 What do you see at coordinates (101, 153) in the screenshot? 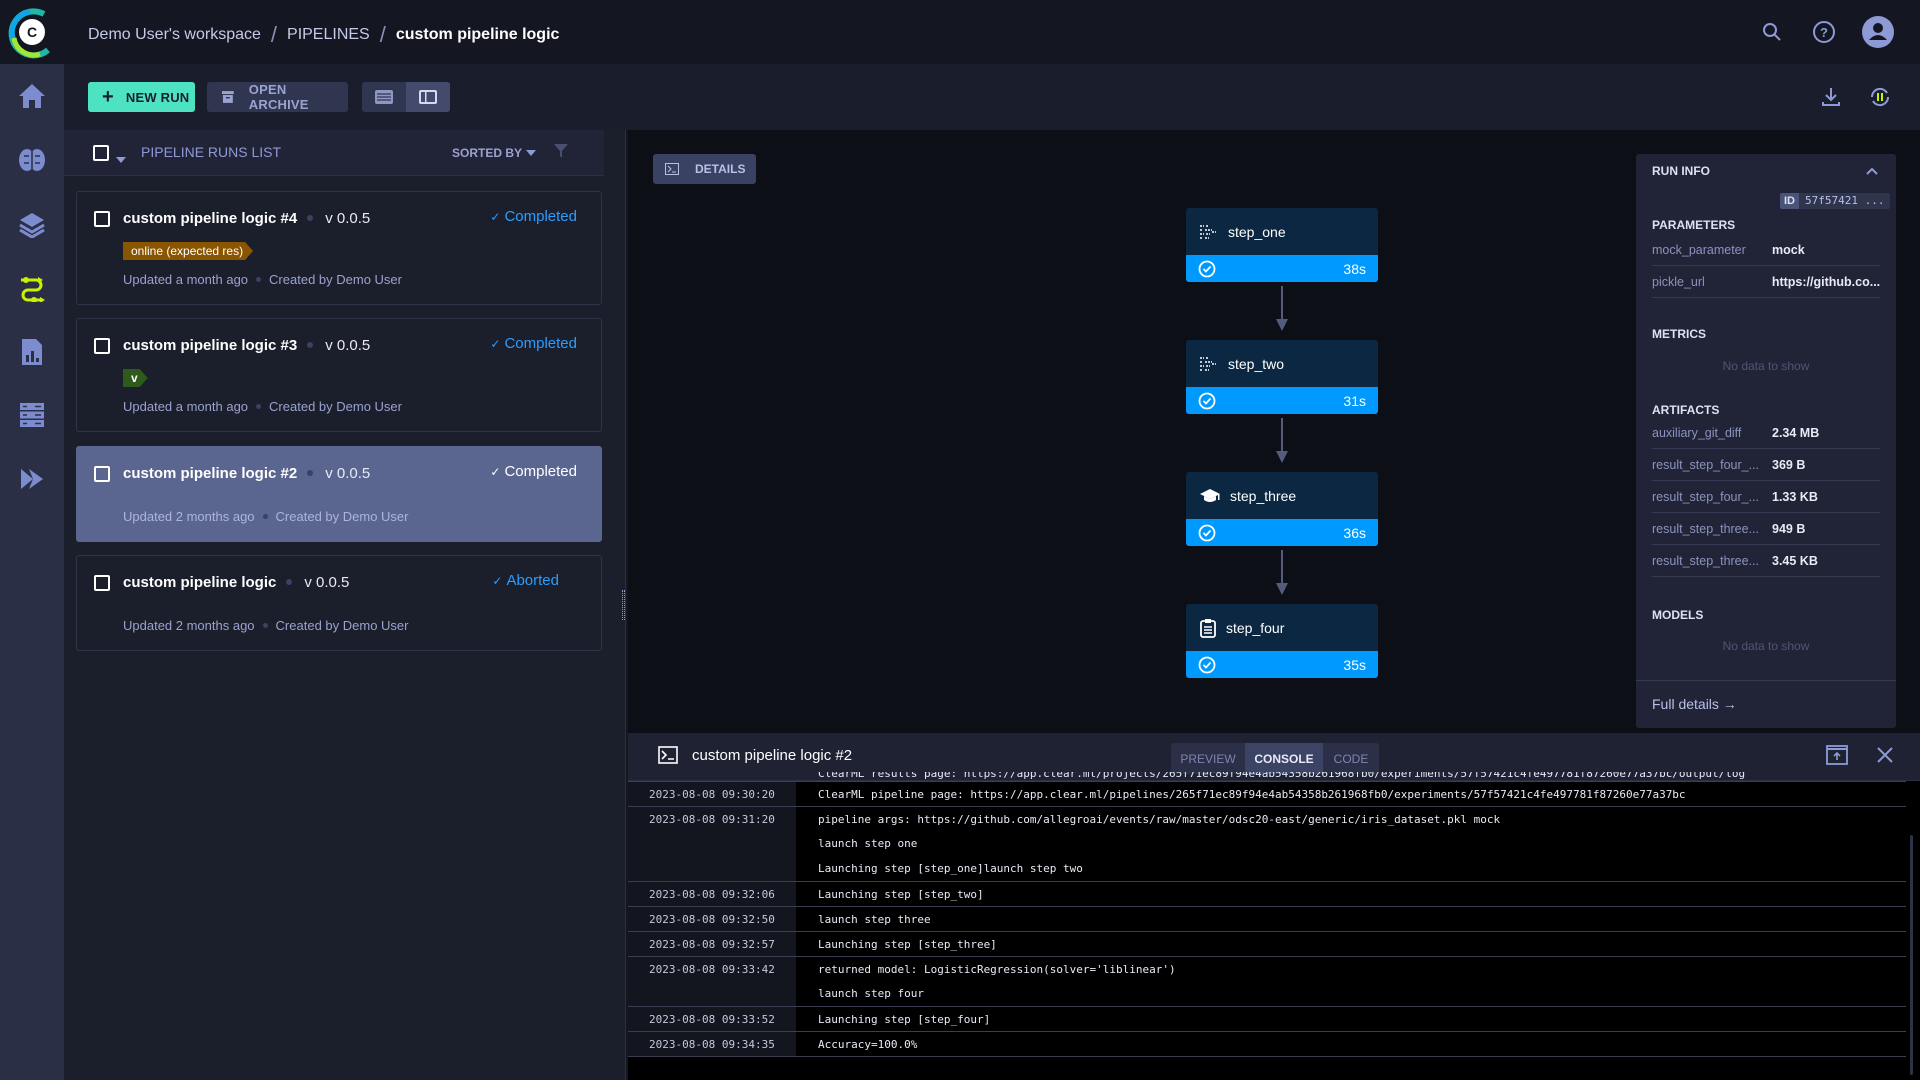
I see `select-all-checkbox` at bounding box center [101, 153].